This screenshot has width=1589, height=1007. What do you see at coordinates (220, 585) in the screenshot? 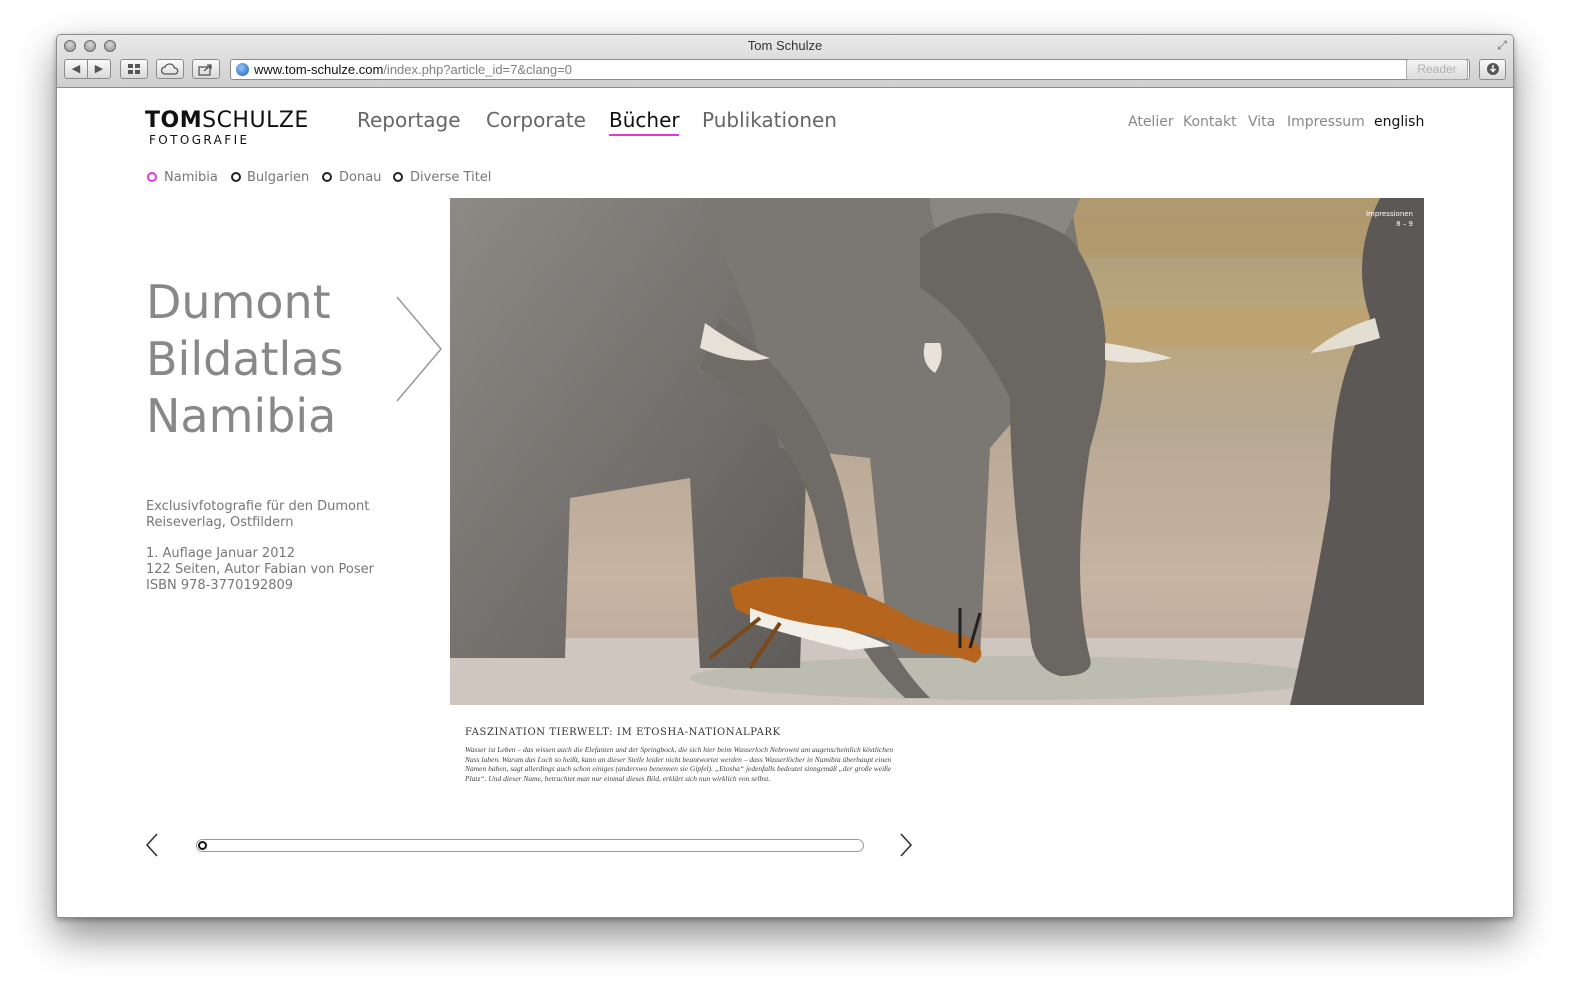
I see `book-isbn: ISBN 978-3770192809` at bounding box center [220, 585].